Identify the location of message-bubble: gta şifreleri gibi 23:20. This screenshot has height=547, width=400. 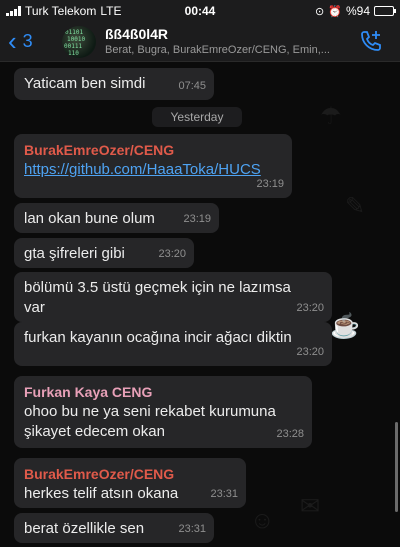
(104, 253).